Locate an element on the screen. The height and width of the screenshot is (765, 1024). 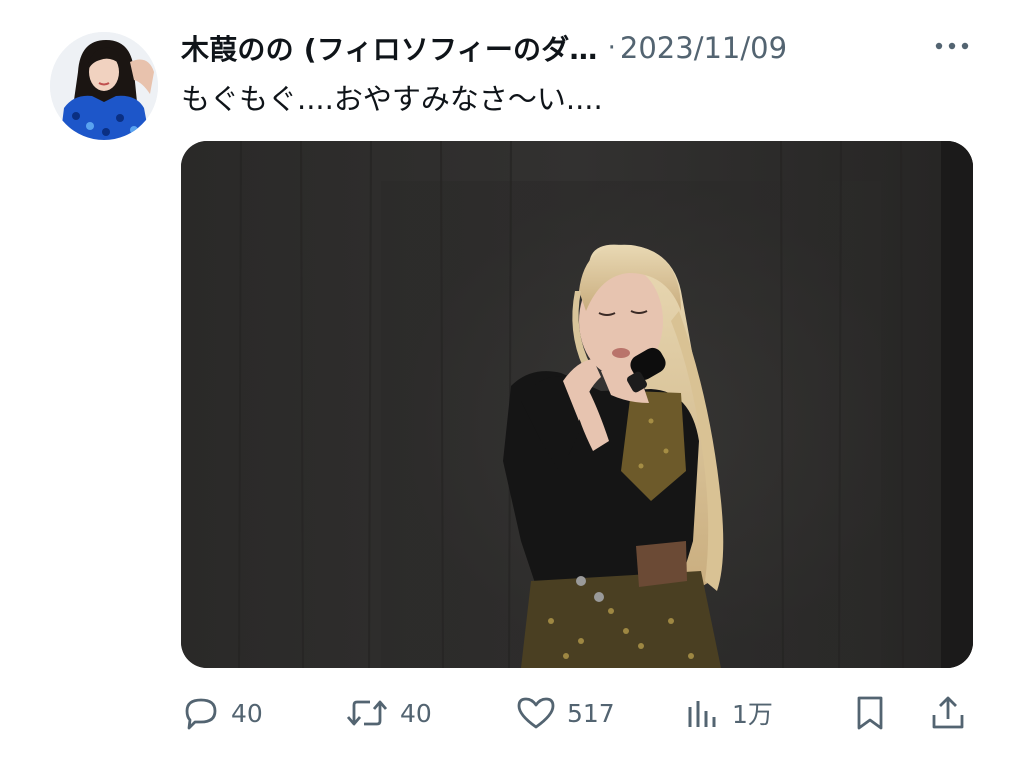
reply-icon is located at coordinates (201, 713).